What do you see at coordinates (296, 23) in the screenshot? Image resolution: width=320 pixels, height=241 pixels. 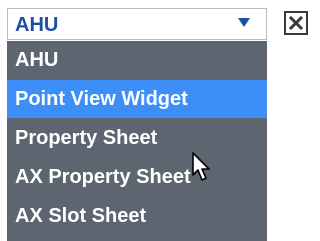 I see `close-x-icon` at bounding box center [296, 23].